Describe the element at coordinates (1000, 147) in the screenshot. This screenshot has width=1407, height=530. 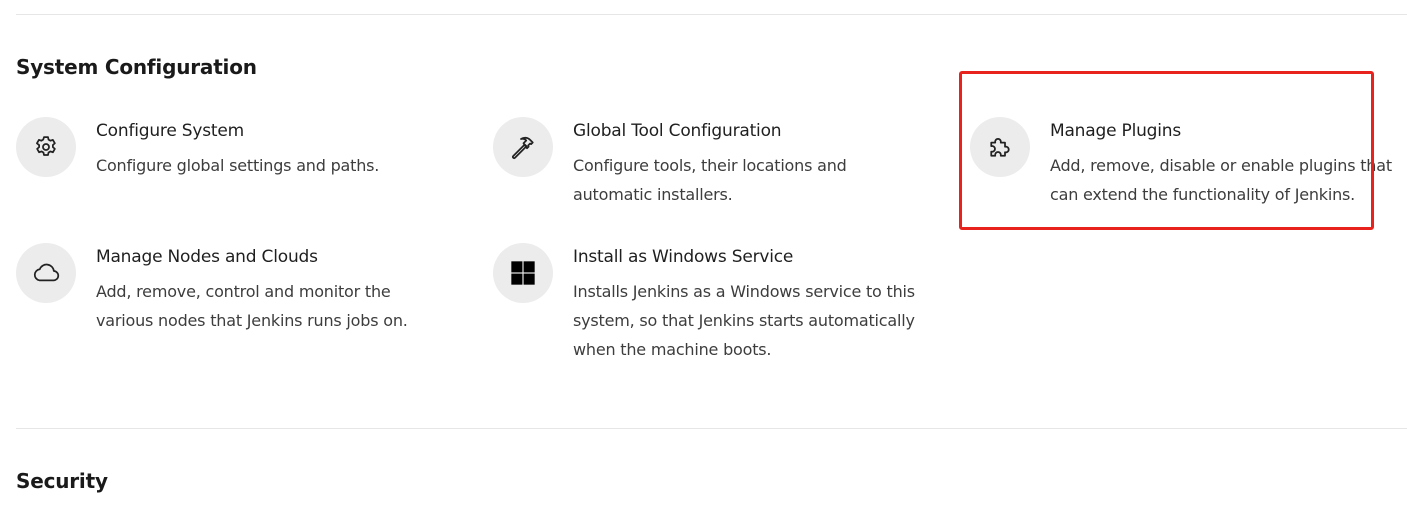
I see `puzzle-icon` at that location.